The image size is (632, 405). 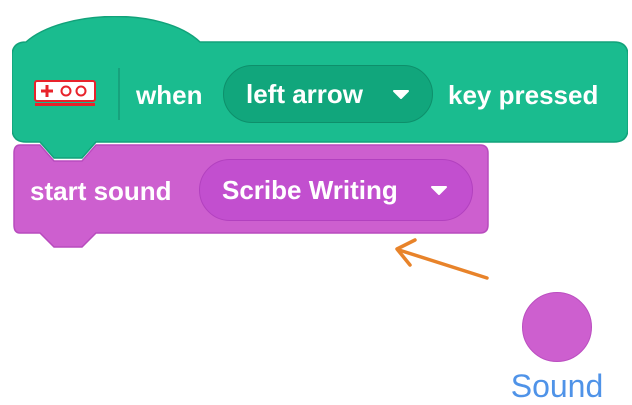 What do you see at coordinates (442, 259) in the screenshot?
I see `orange-arrow-icon` at bounding box center [442, 259].